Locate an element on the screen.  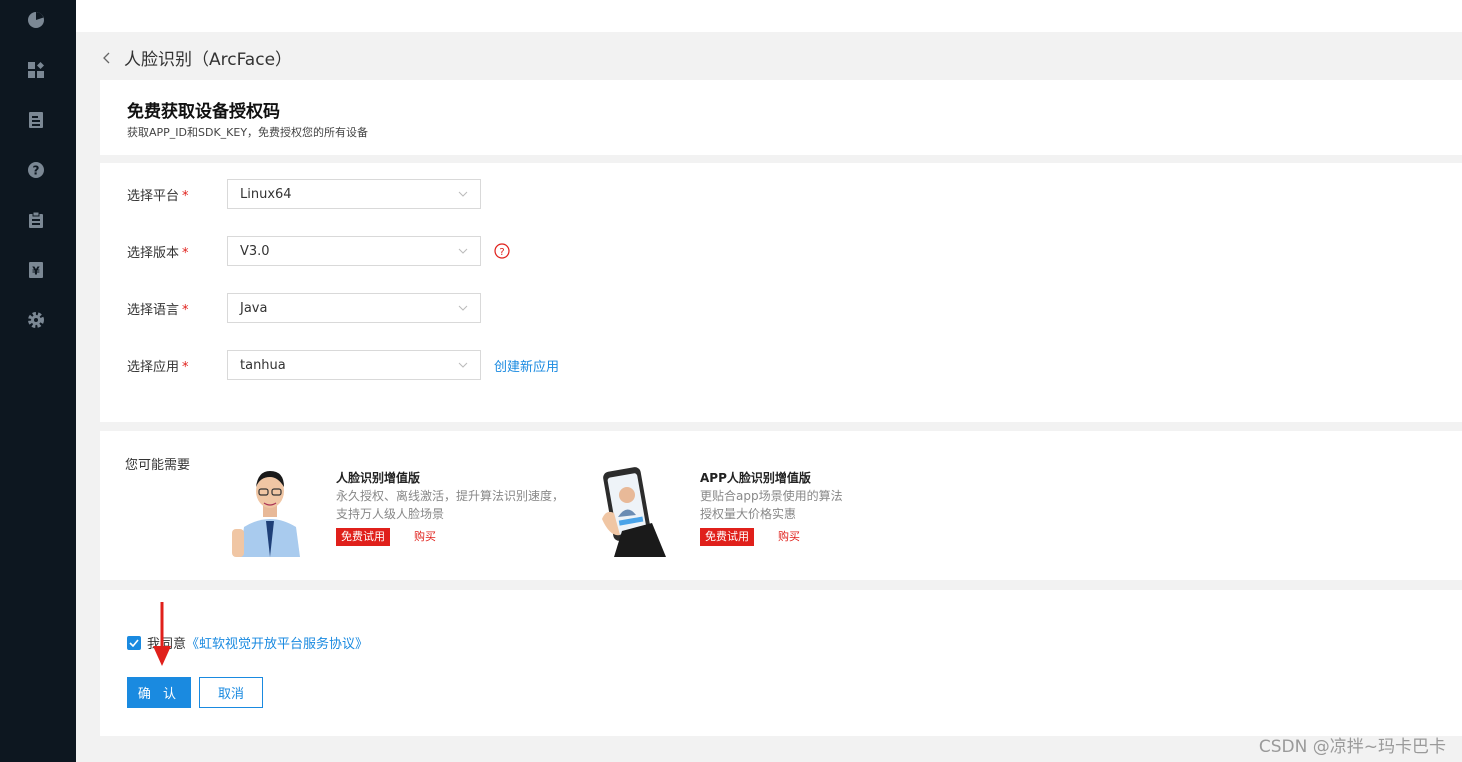
recommend-label: 您可能需要 is located at coordinates (158, 465).